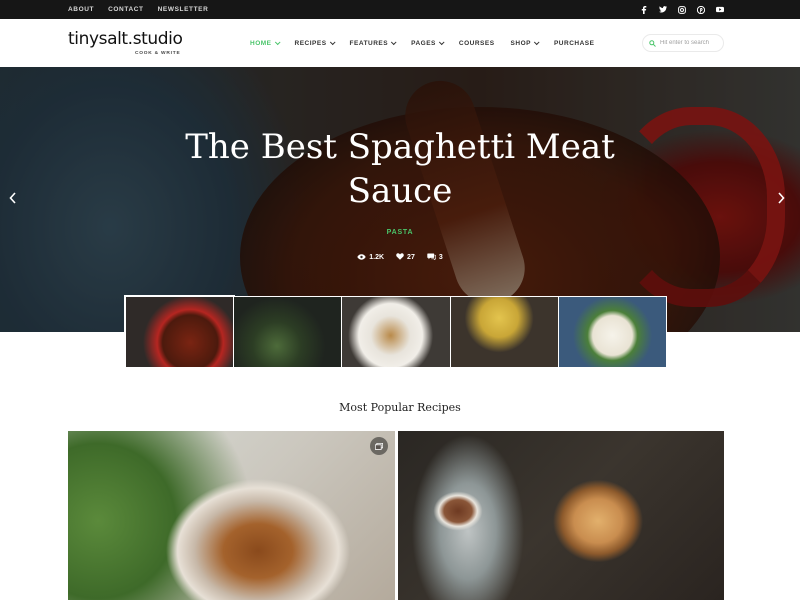  I want to click on top-link-about: ABOUT, so click(81, 9).